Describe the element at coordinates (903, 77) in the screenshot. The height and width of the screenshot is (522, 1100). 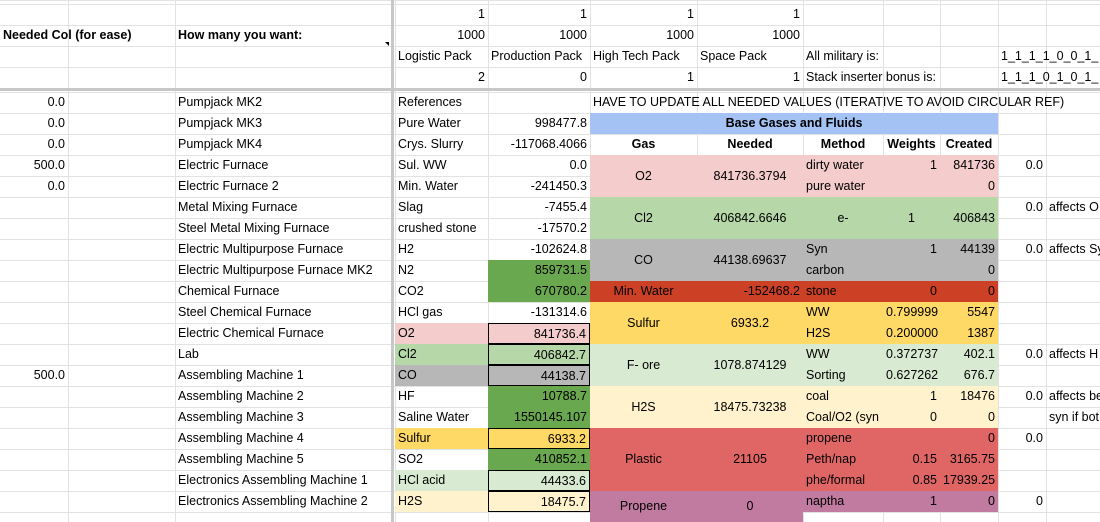
I see `cell-j4: Stack inserter bonus is:` at that location.